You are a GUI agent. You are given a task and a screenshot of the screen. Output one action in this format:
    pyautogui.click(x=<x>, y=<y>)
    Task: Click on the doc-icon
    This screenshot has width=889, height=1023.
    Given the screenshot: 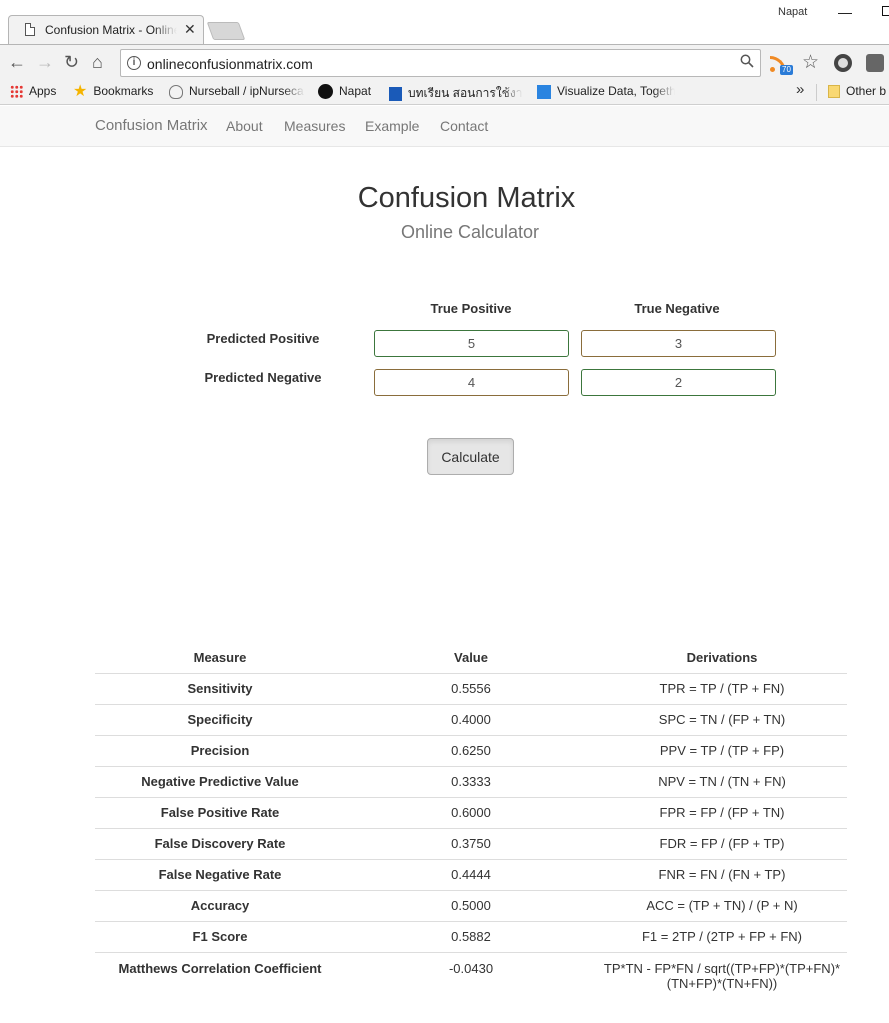 What is the action you would take?
    pyautogui.click(x=395, y=93)
    